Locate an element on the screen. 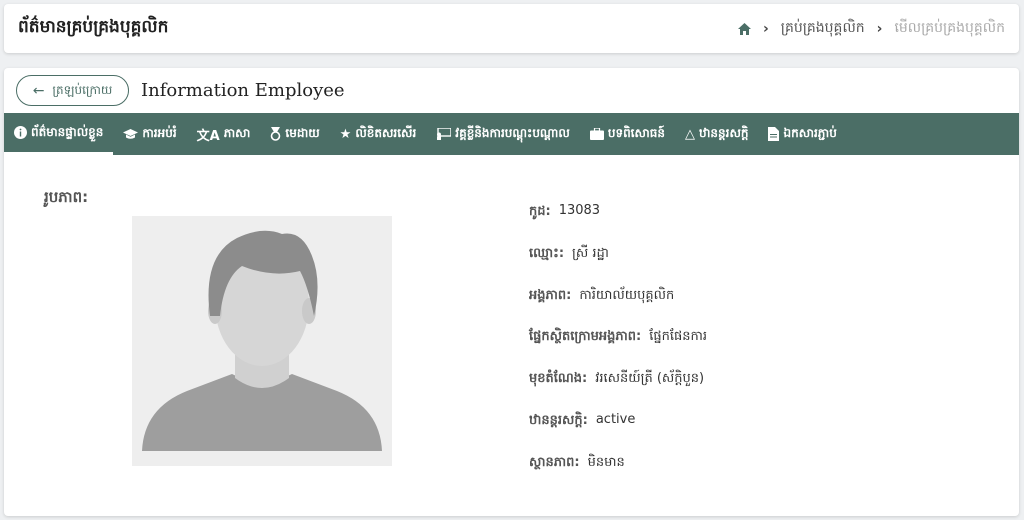 This screenshot has width=1024, height=520. field-unit: អង្គភាព: ការិយាល័យបុគ្គលិក is located at coordinates (618, 308).